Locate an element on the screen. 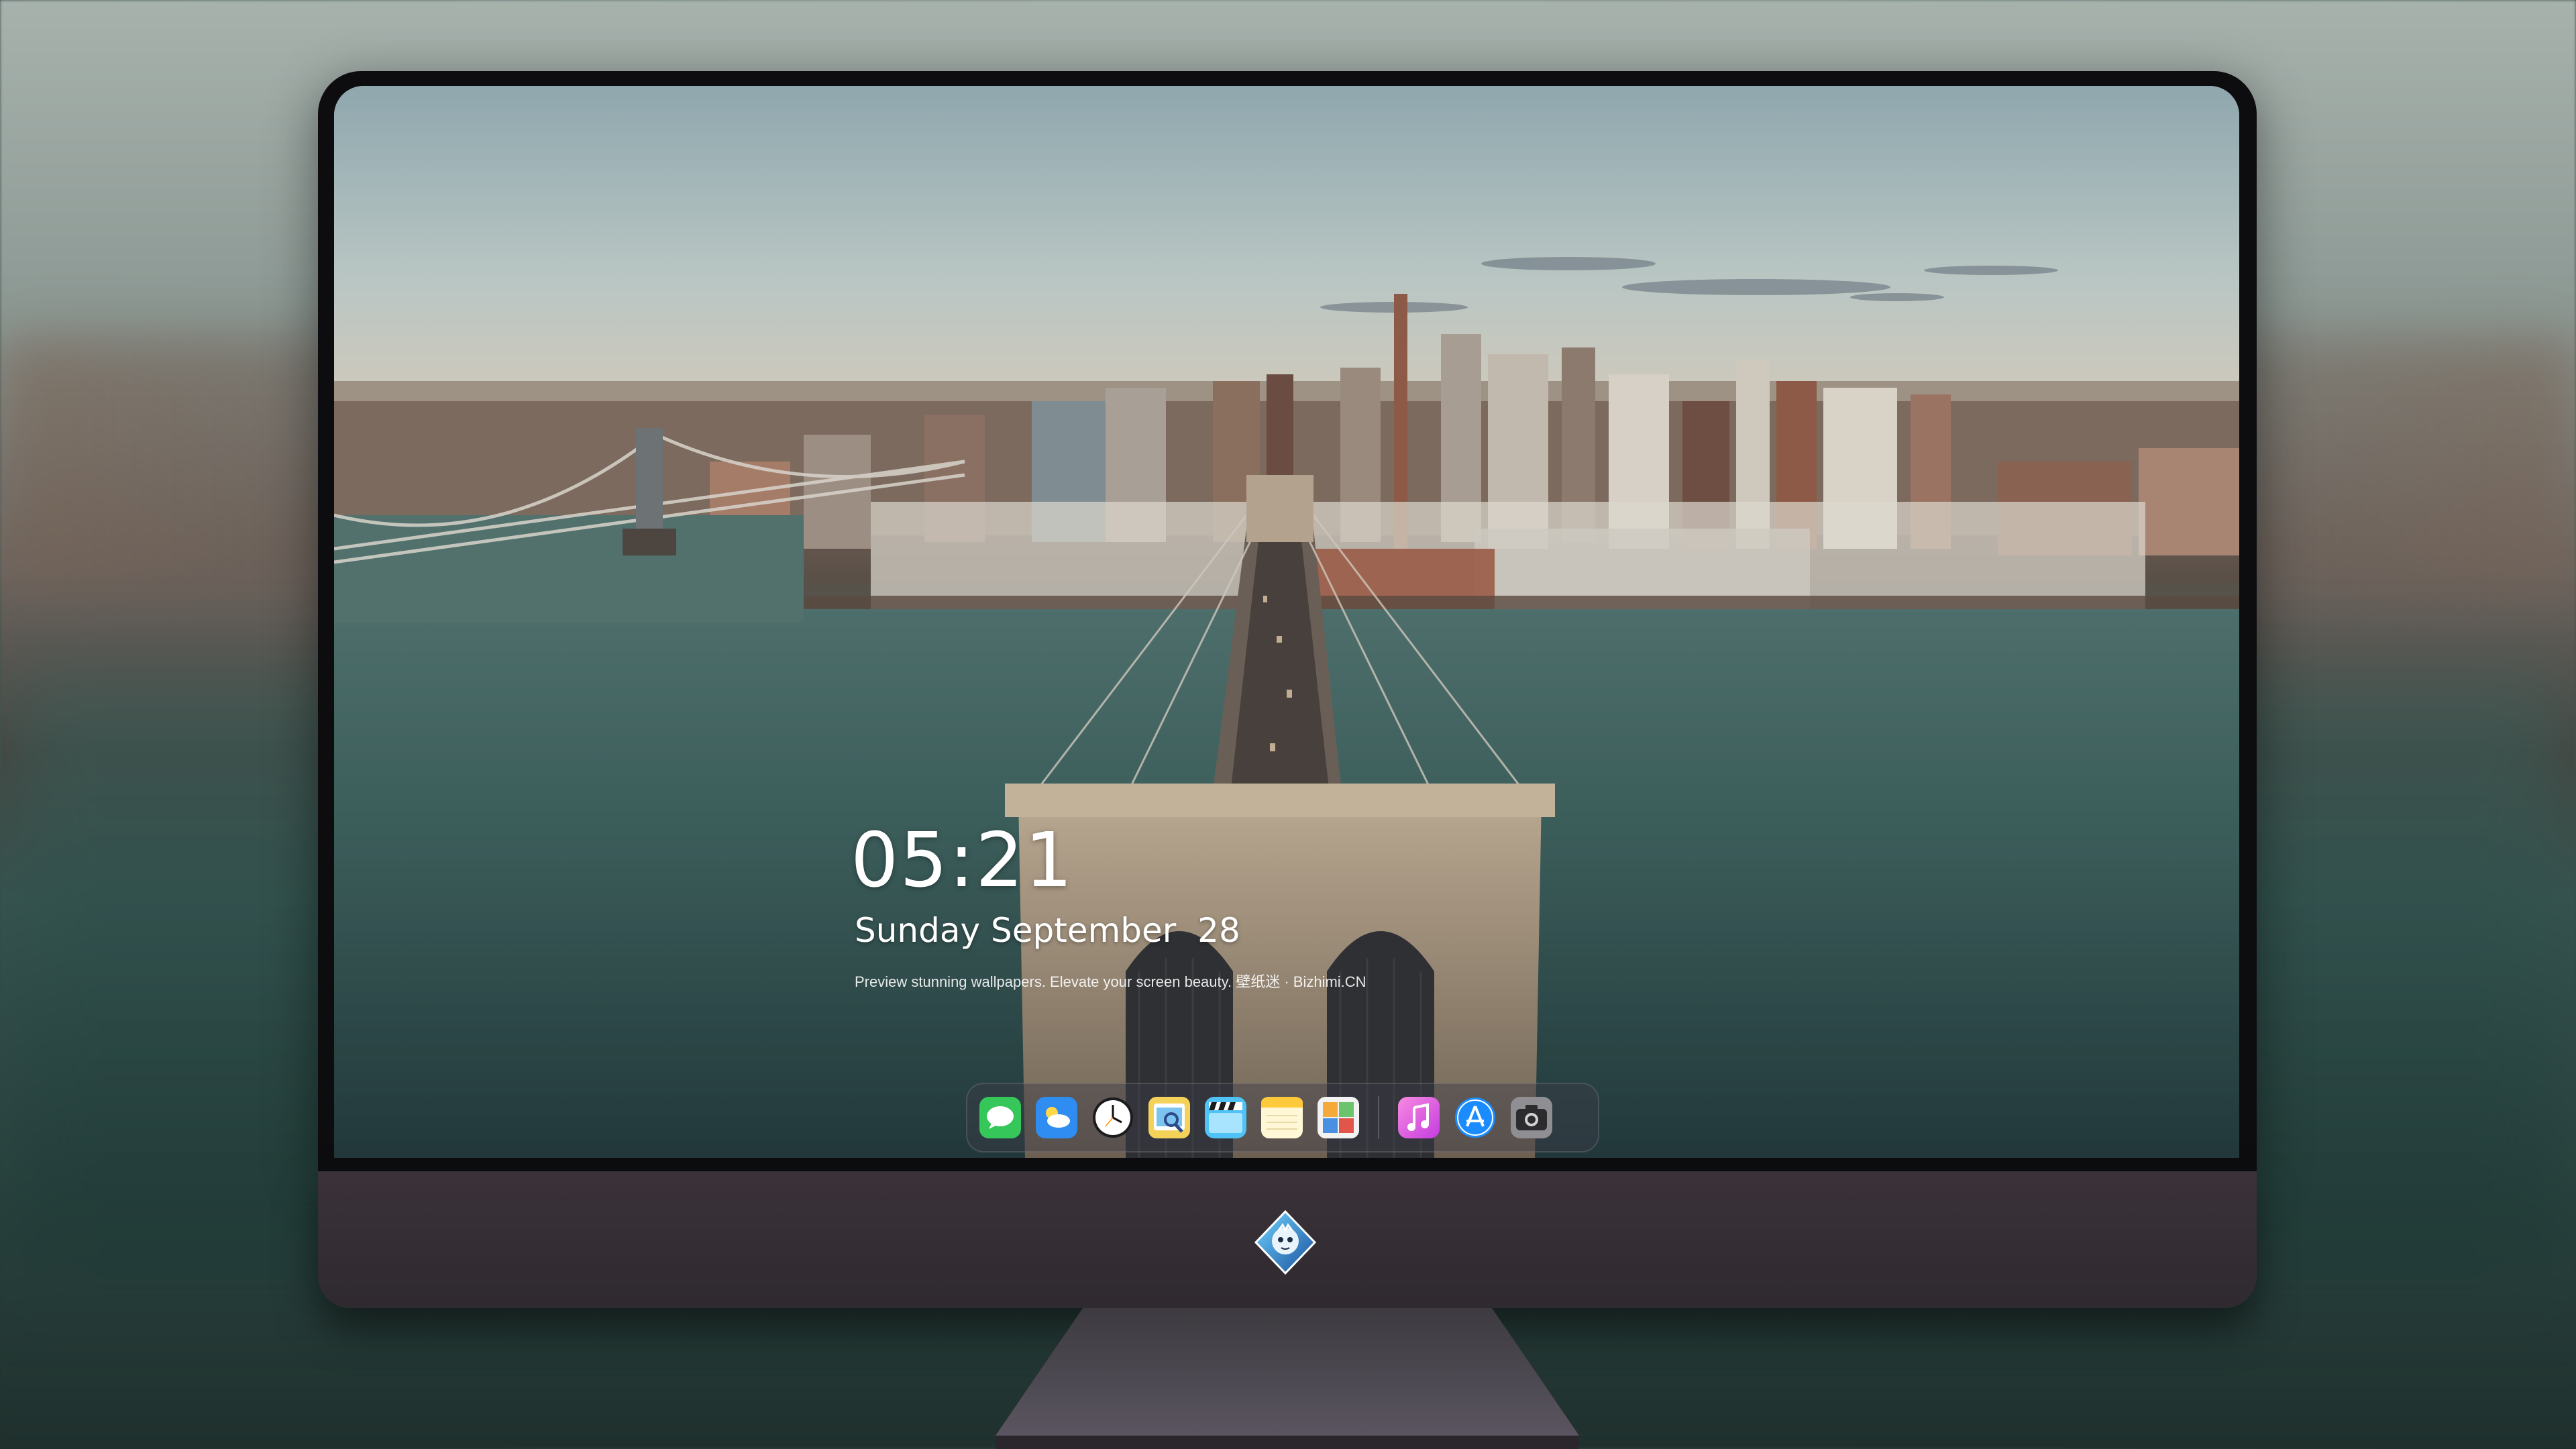 Image resolution: width=2576 pixels, height=1449 pixels. dock-app-app-store is located at coordinates (1475, 1117).